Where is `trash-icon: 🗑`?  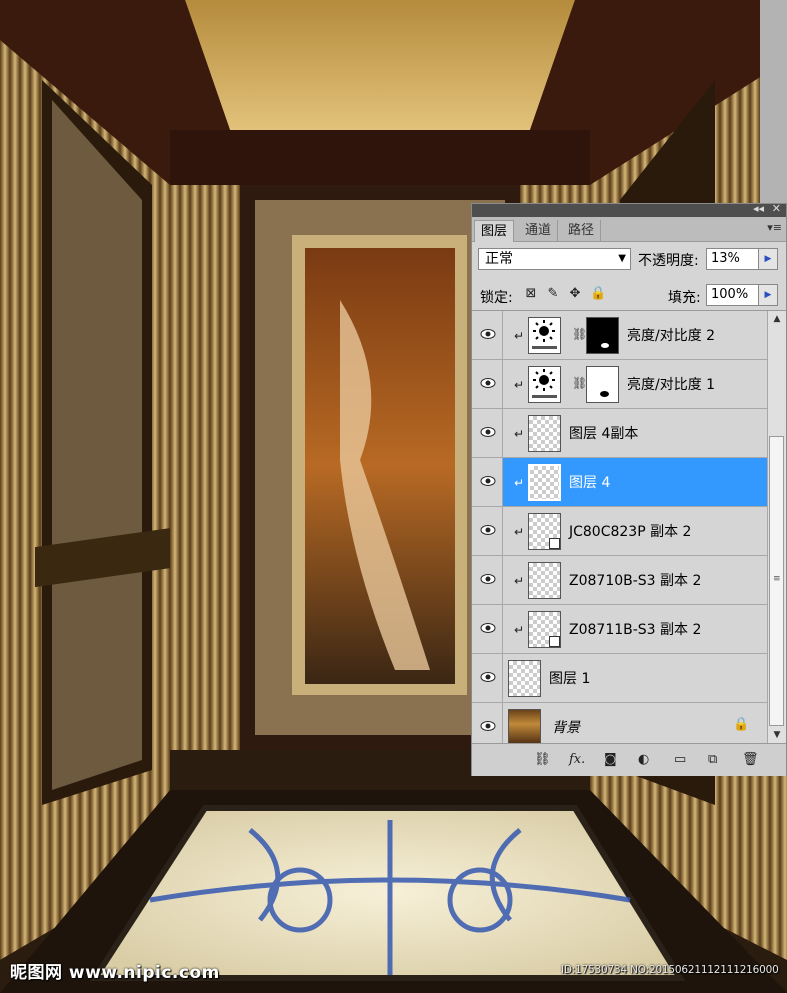
trash-icon: 🗑 is located at coordinates (750, 759).